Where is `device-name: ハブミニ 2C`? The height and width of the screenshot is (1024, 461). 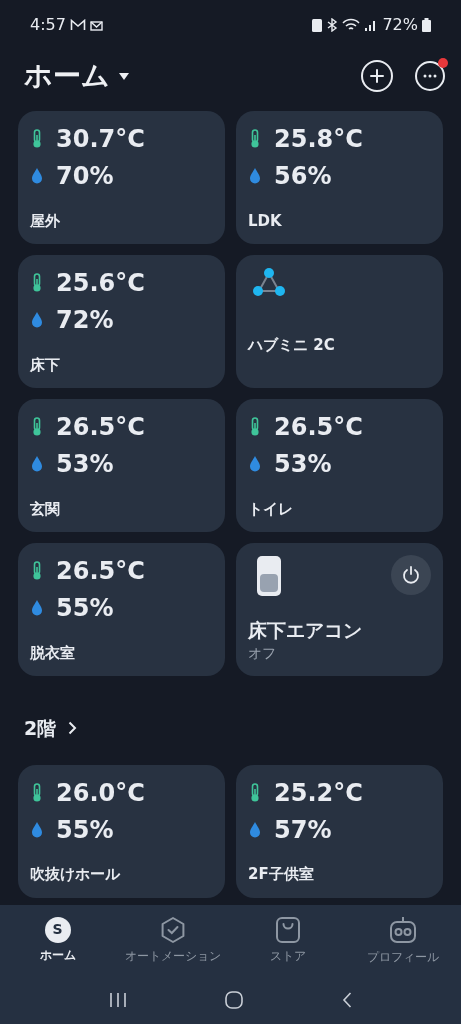 device-name: ハブミニ 2C is located at coordinates (292, 345).